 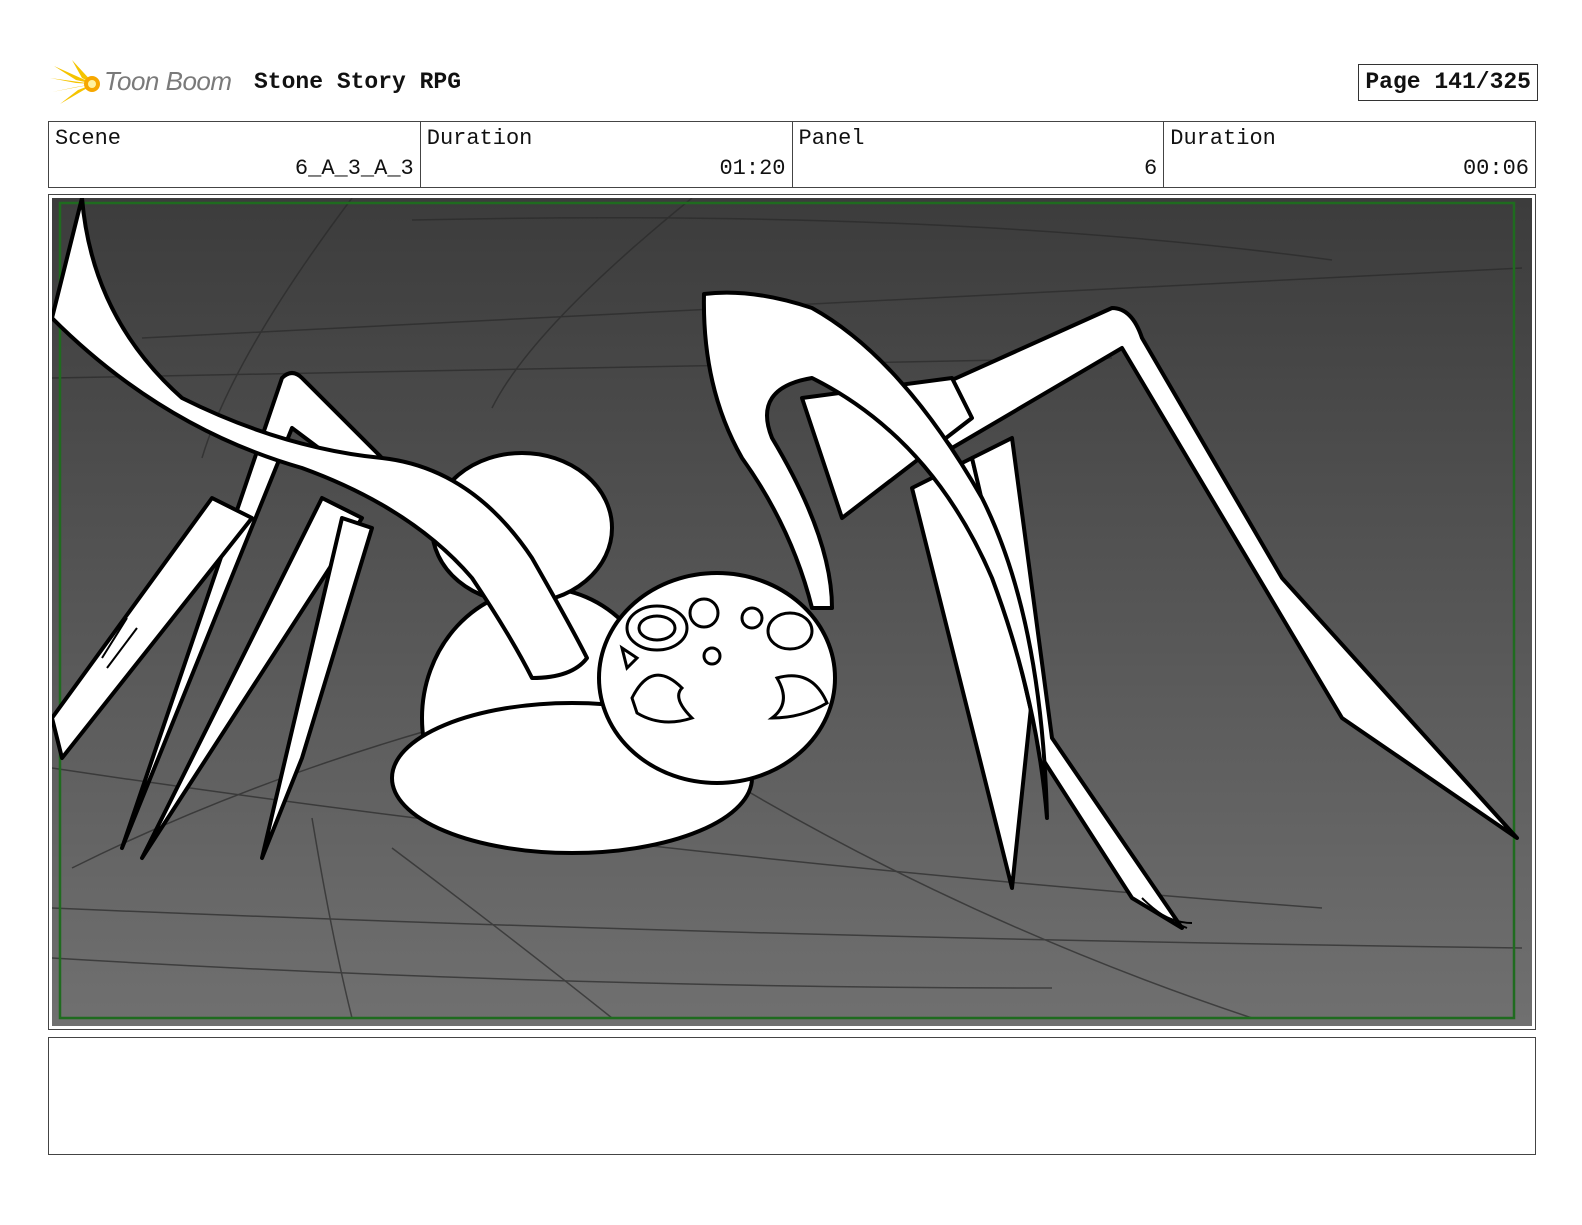 I want to click on storyboard-header: Toon Boom Stone Story RPG Page 141/325, so click(x=794, y=84).